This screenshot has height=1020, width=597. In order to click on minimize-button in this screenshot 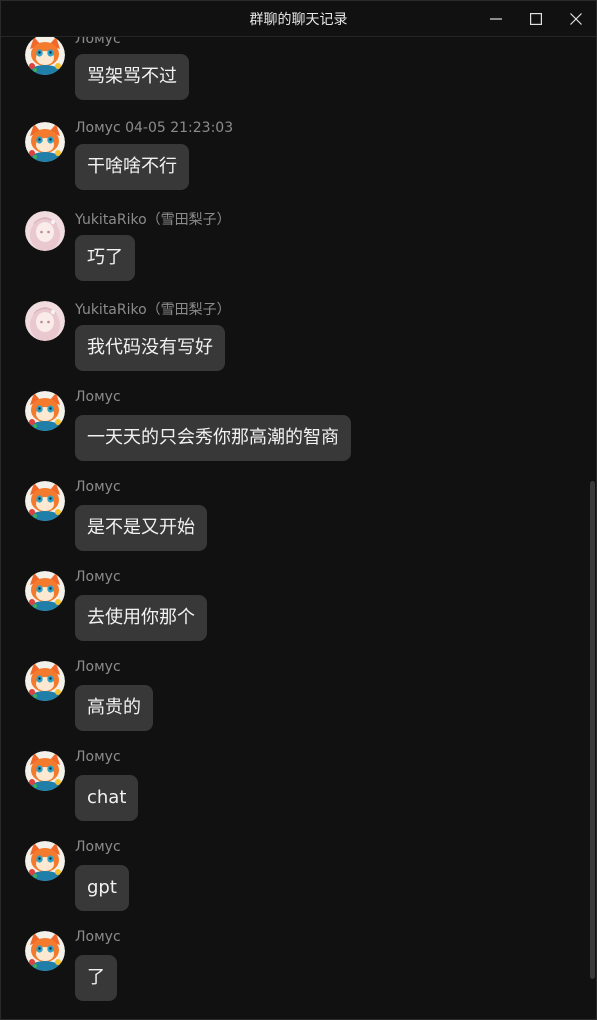, I will do `click(496, 18)`.